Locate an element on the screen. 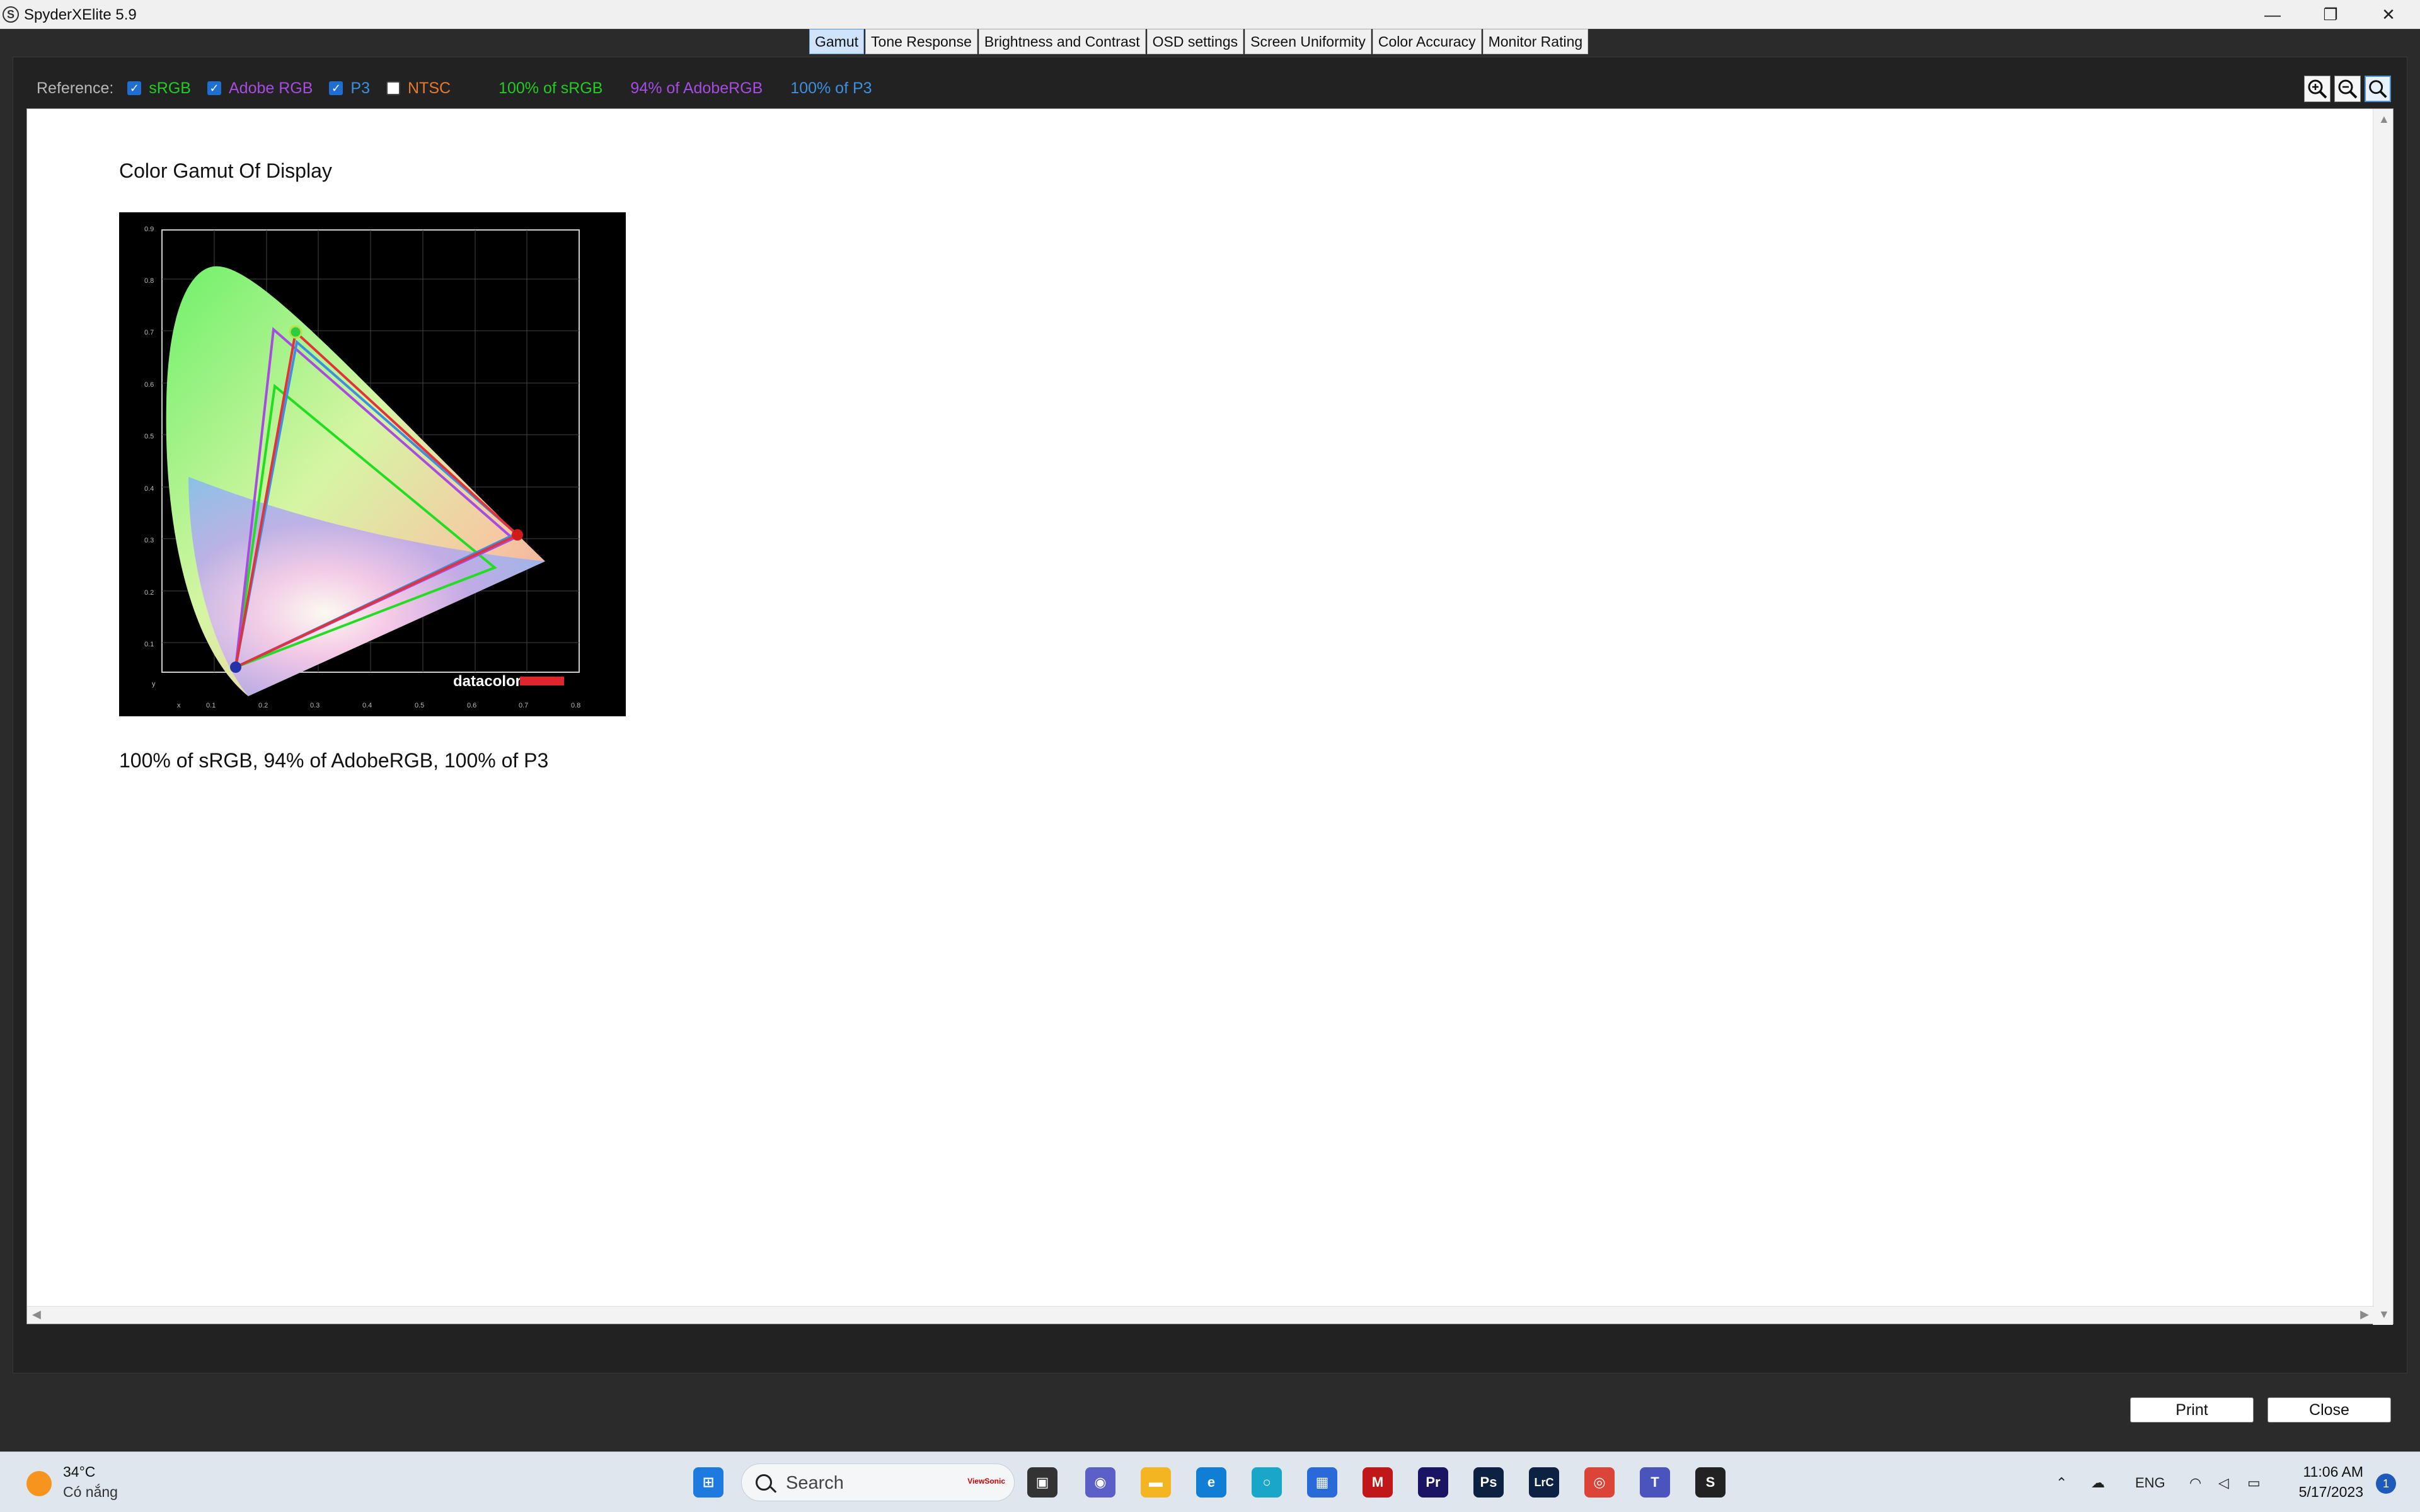  adobe-rgb-checkbox: ✓ is located at coordinates (214, 88).